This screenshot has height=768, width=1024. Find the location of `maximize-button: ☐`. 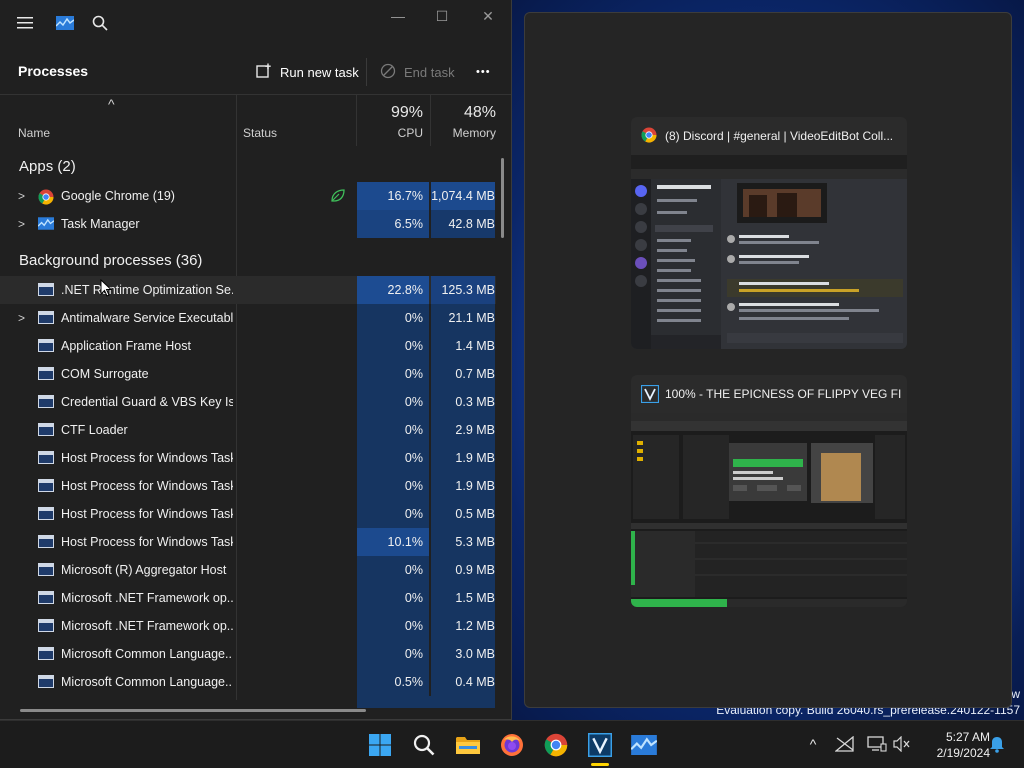

maximize-button: ☐ is located at coordinates (442, 16).